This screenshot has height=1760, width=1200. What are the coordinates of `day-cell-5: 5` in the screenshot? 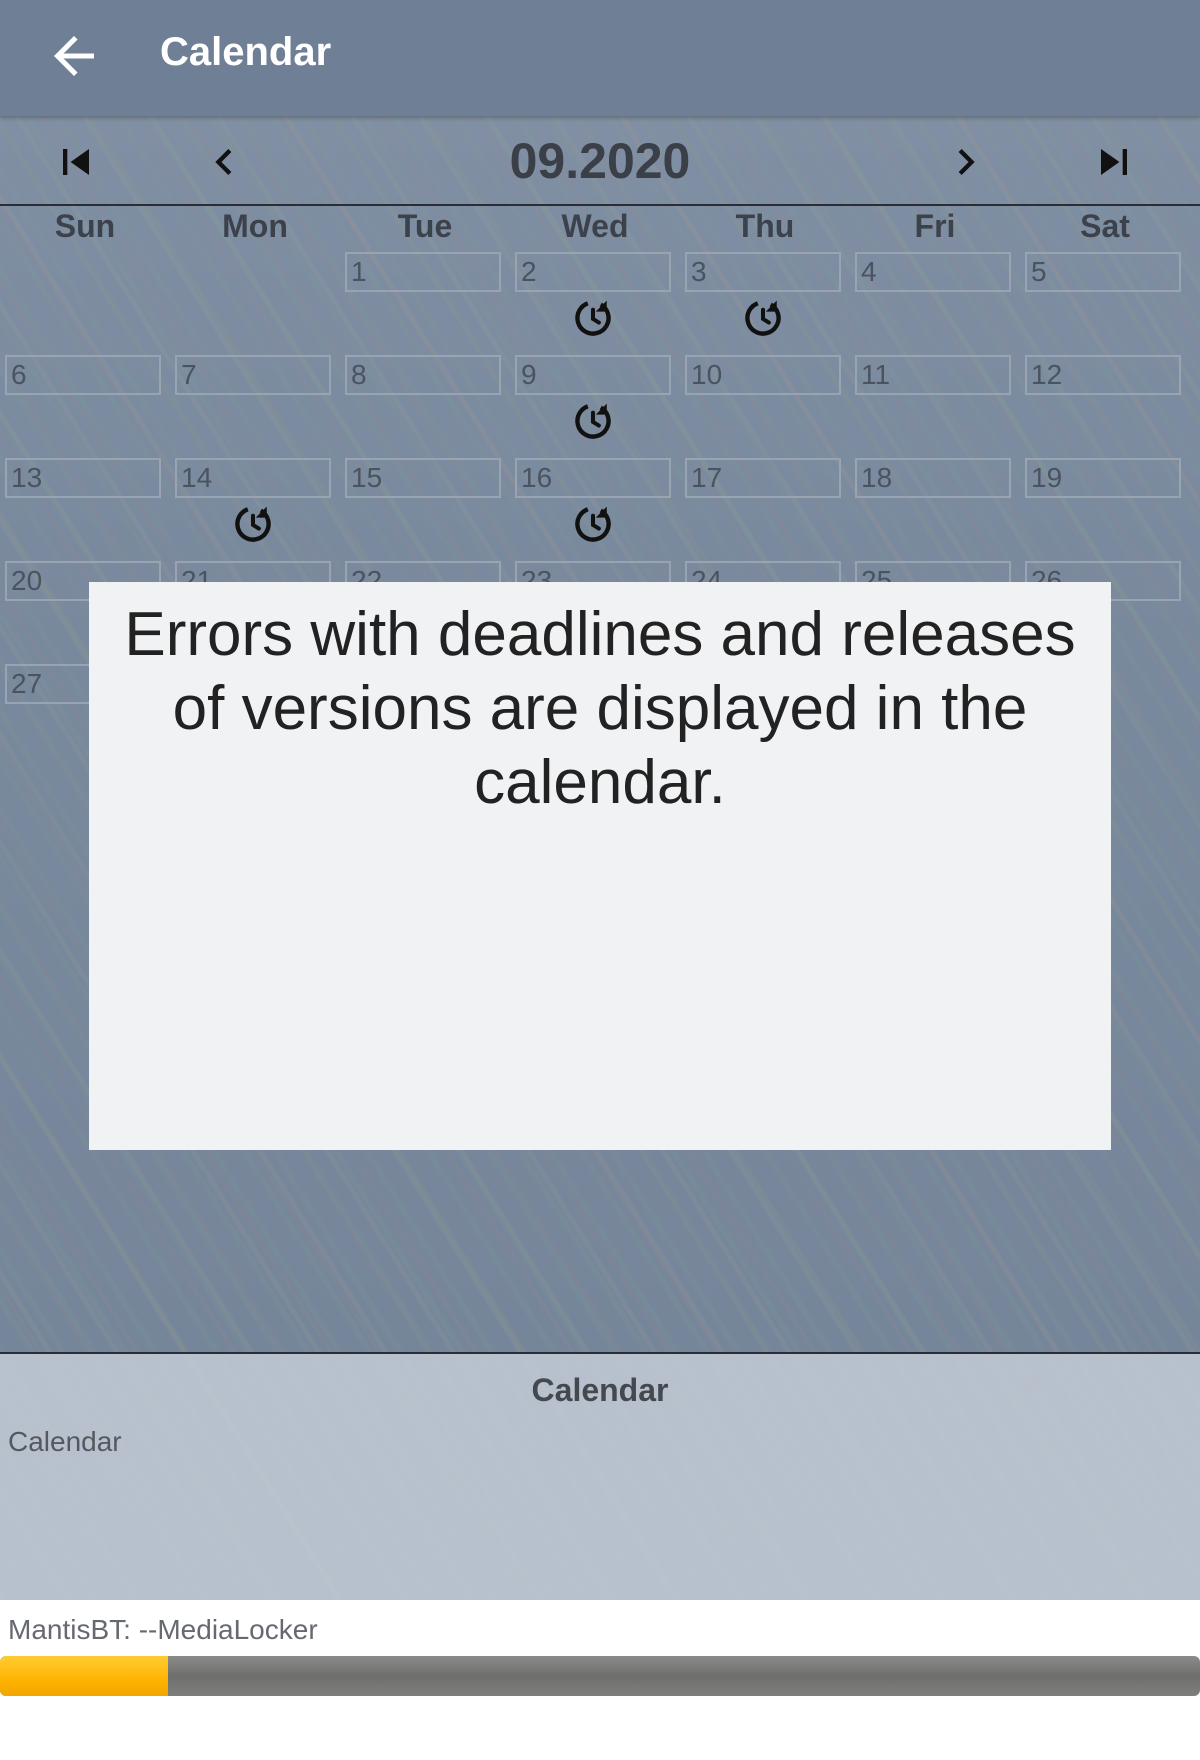 It's located at (1103, 272).